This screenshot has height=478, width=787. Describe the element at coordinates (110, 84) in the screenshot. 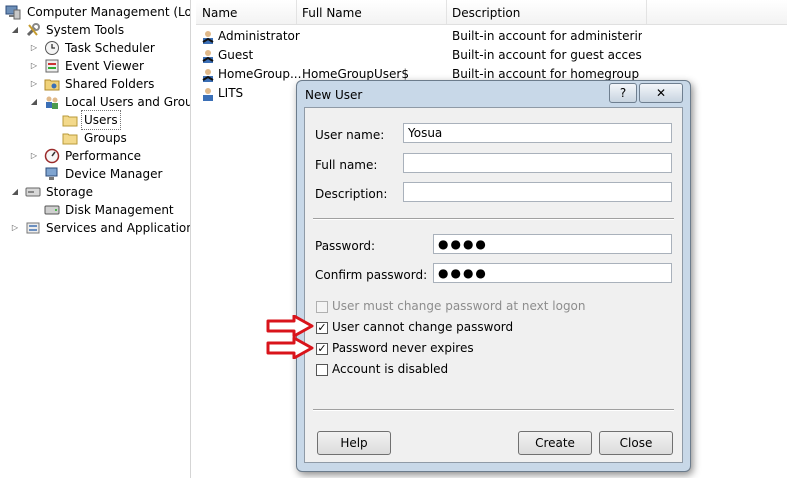

I see `tree-item-label: Shared Folders` at that location.